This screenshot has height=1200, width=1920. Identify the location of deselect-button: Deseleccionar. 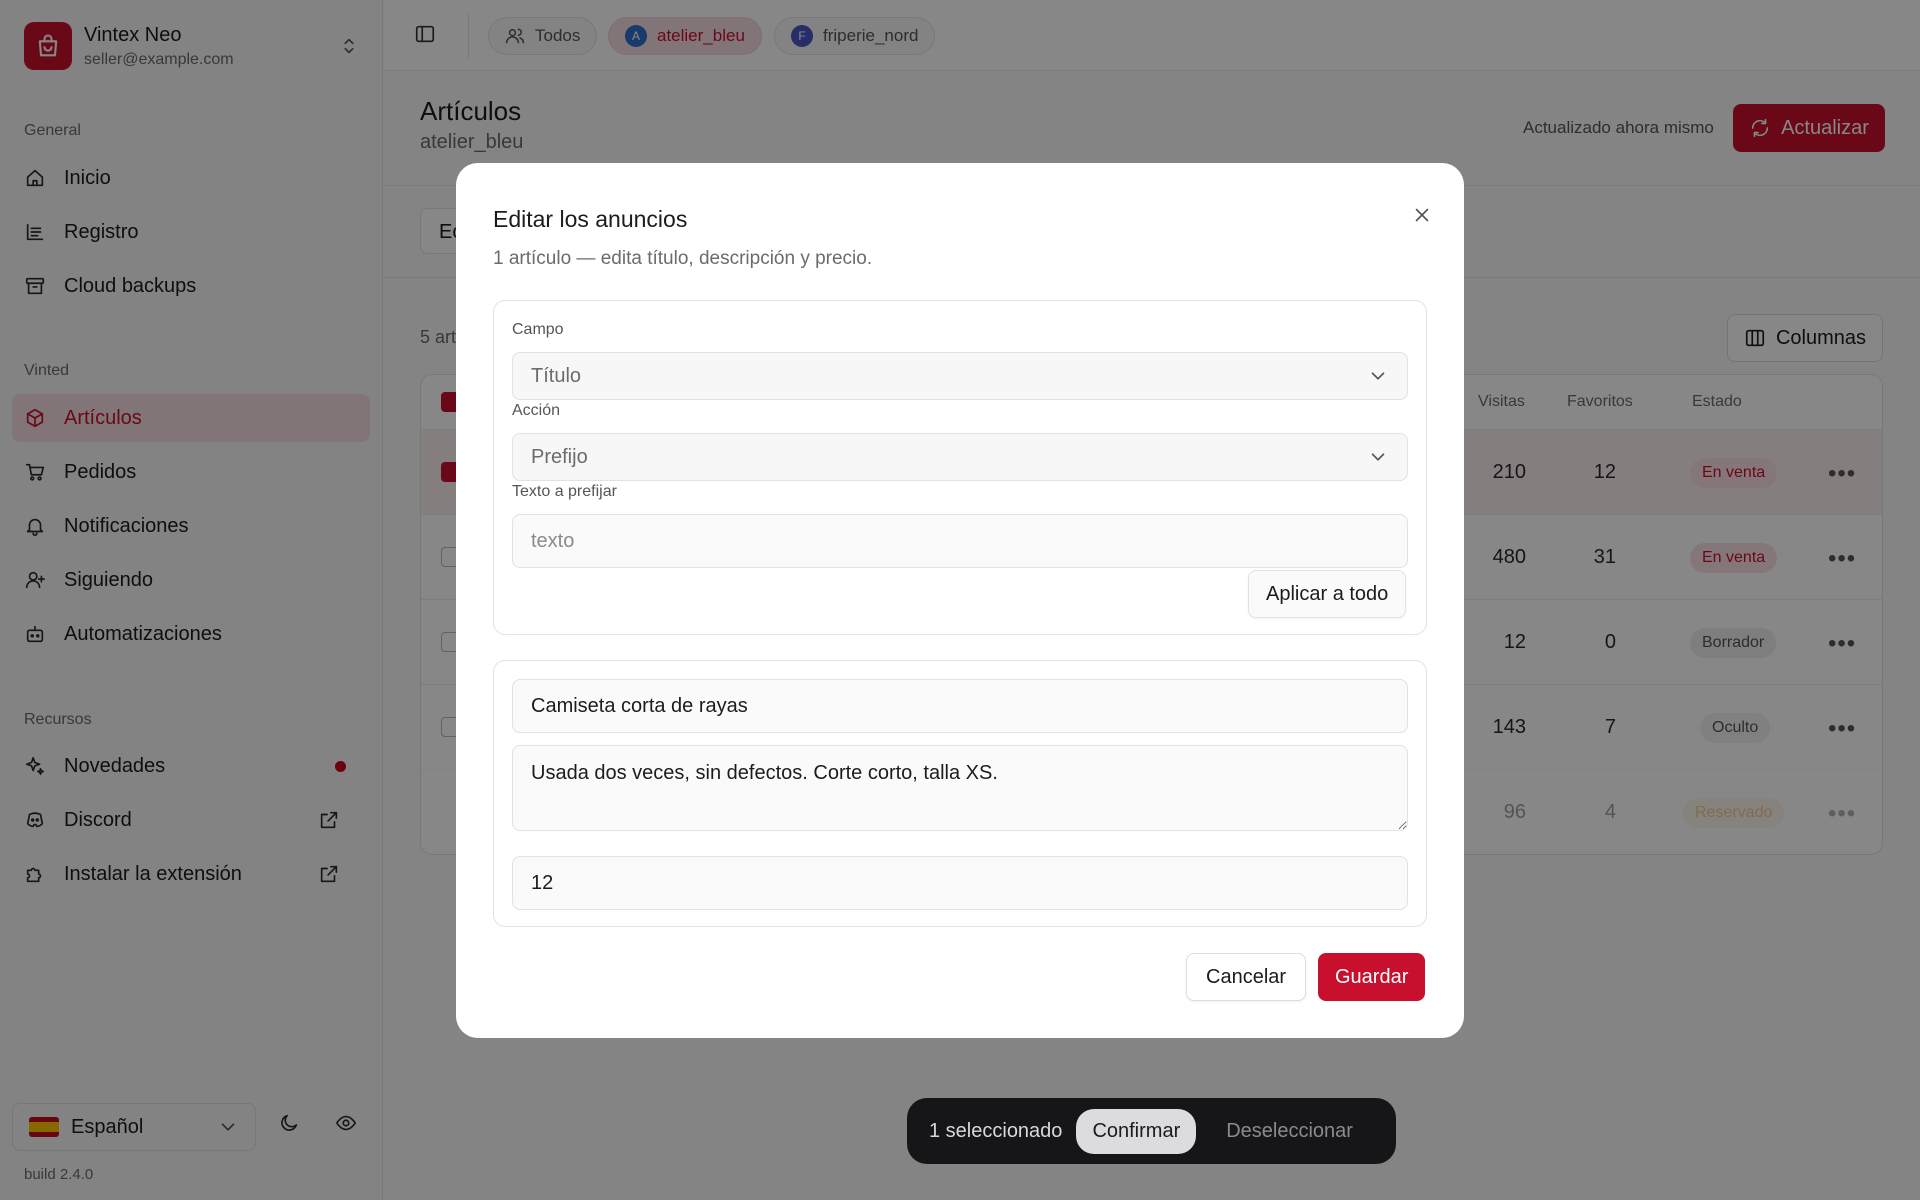
(1289, 1131).